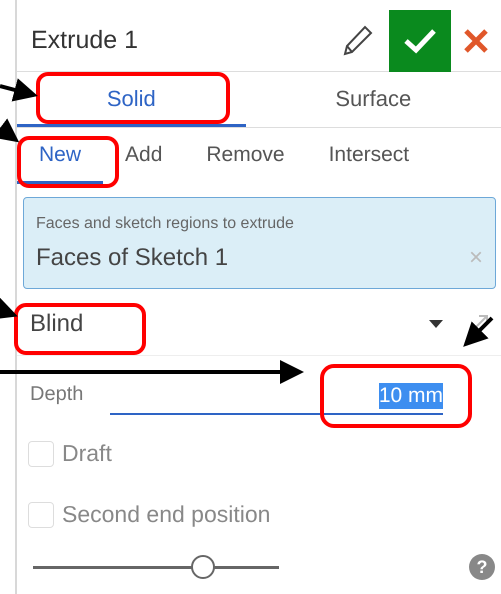  I want to click on depth-value: 10 mm, so click(410, 396).